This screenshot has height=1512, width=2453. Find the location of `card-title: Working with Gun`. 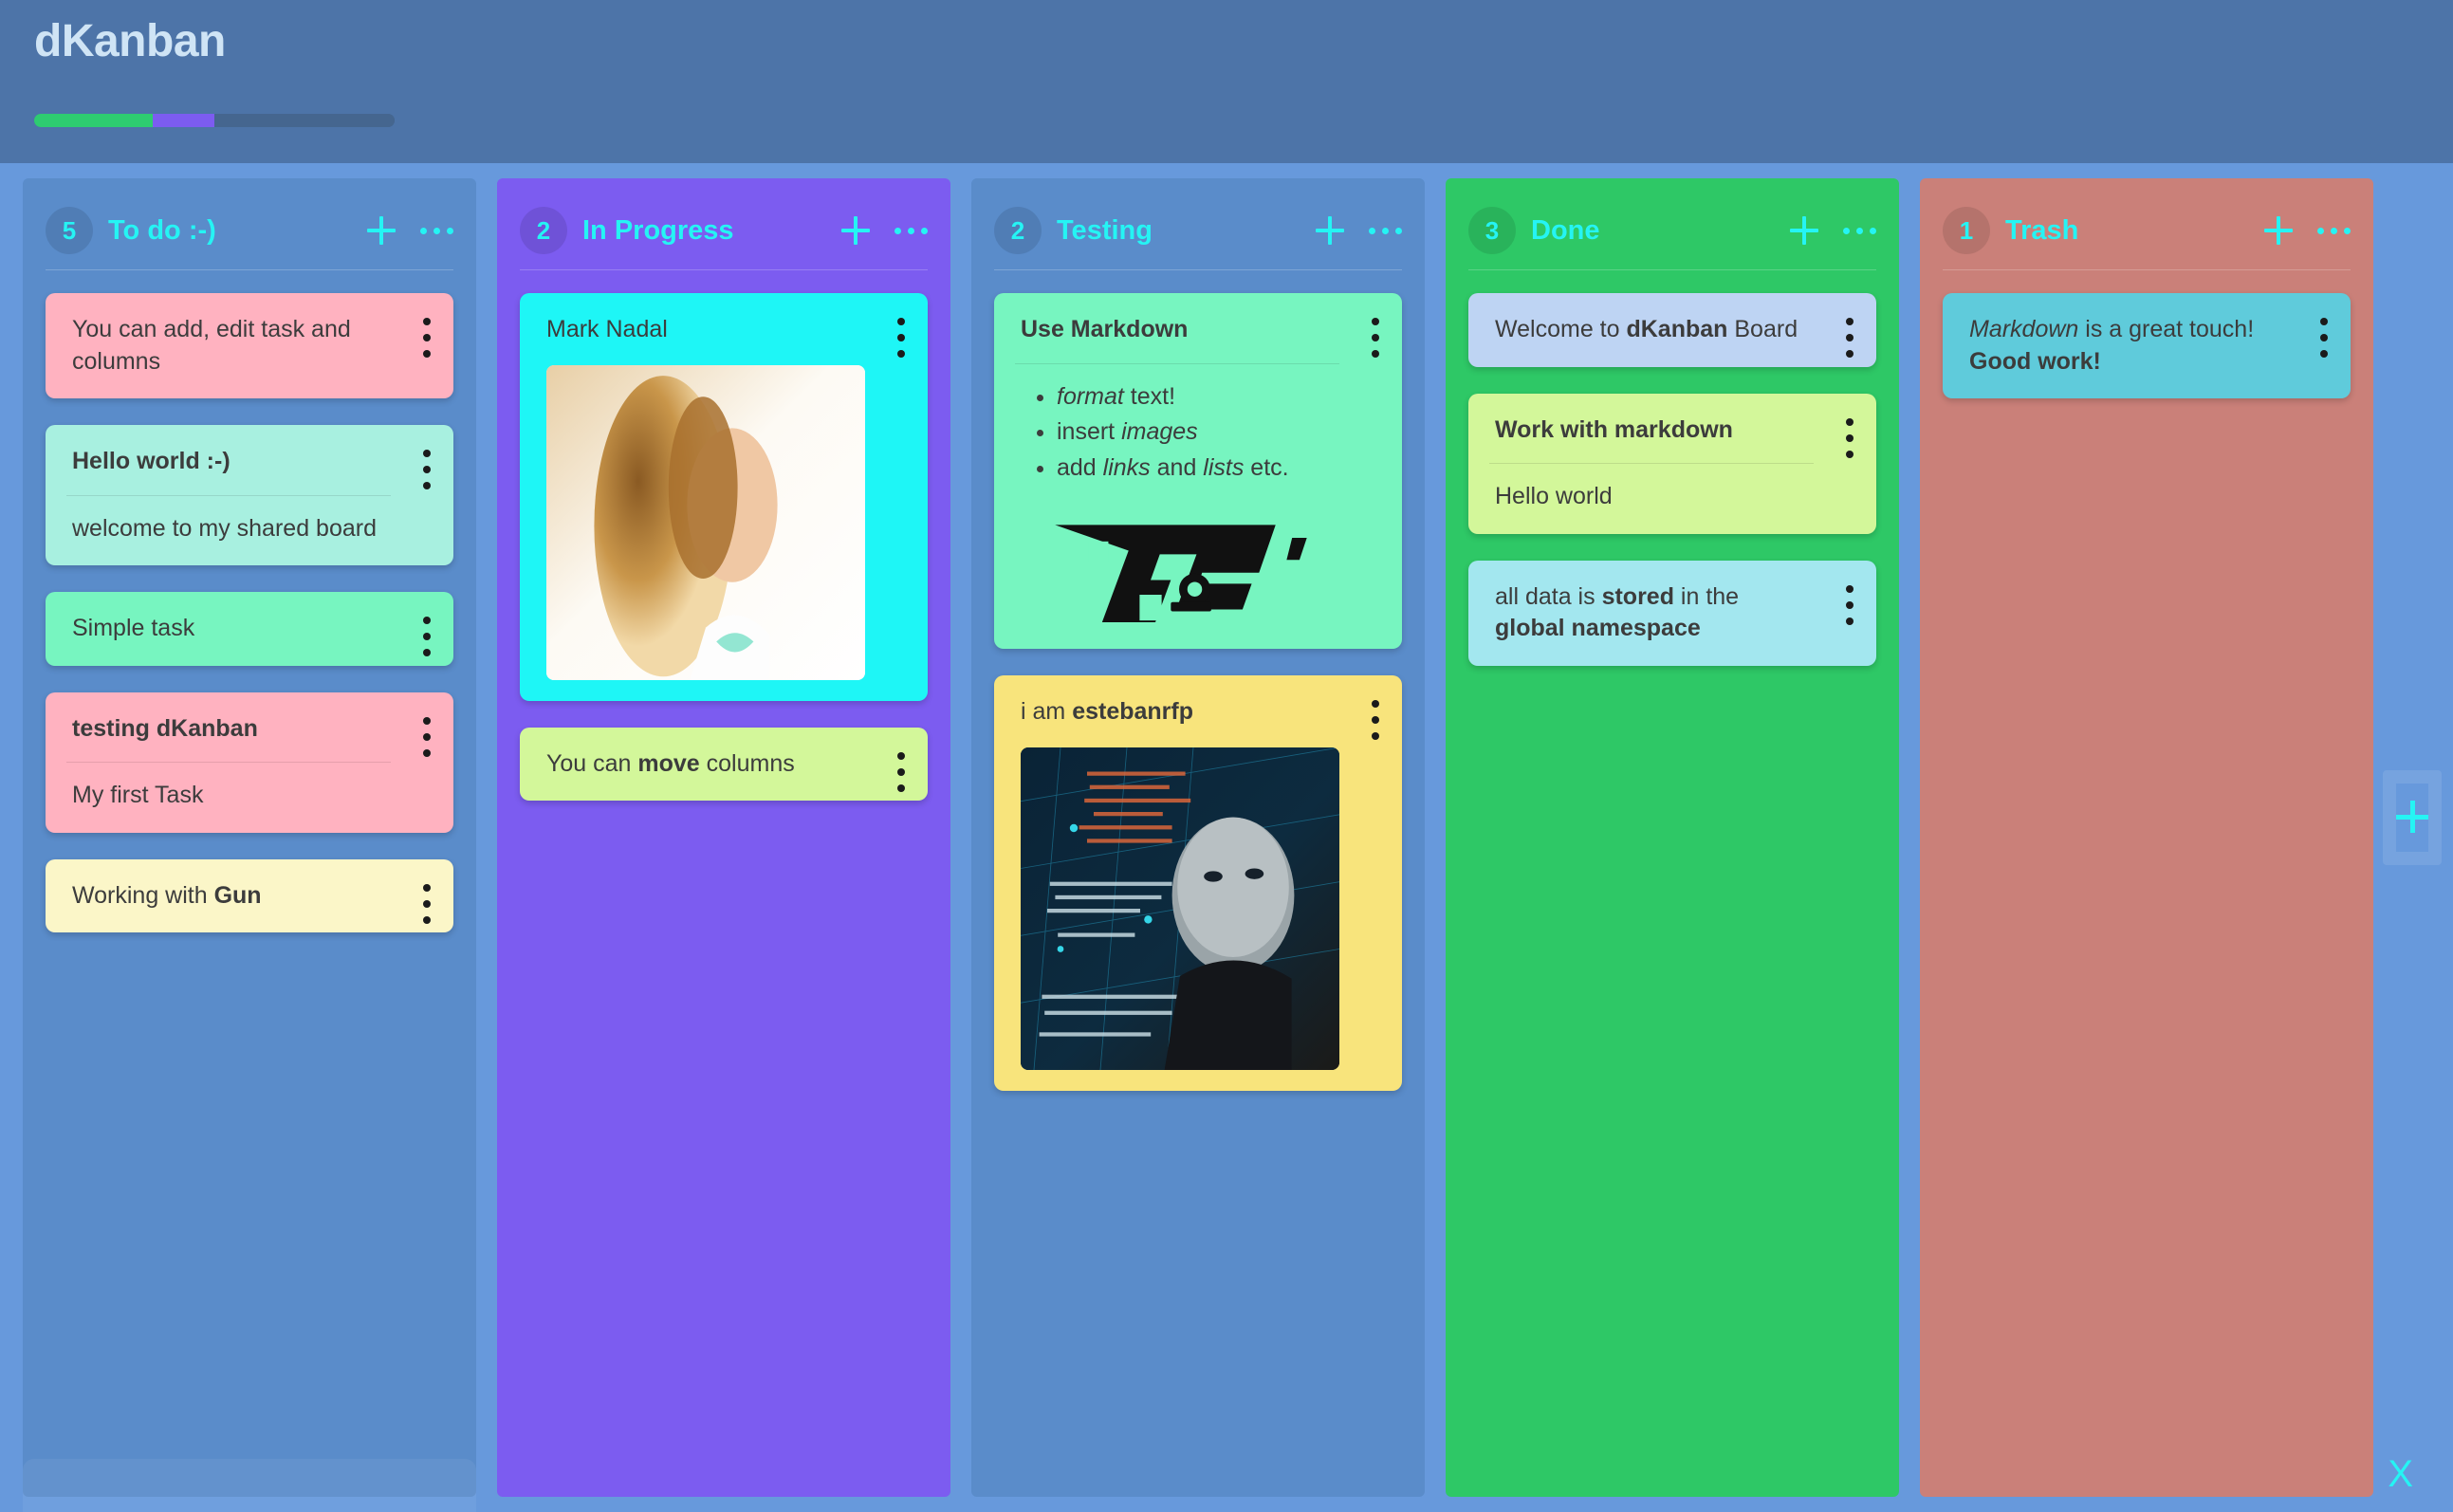

card-title: Working with Gun is located at coordinates (167, 895).